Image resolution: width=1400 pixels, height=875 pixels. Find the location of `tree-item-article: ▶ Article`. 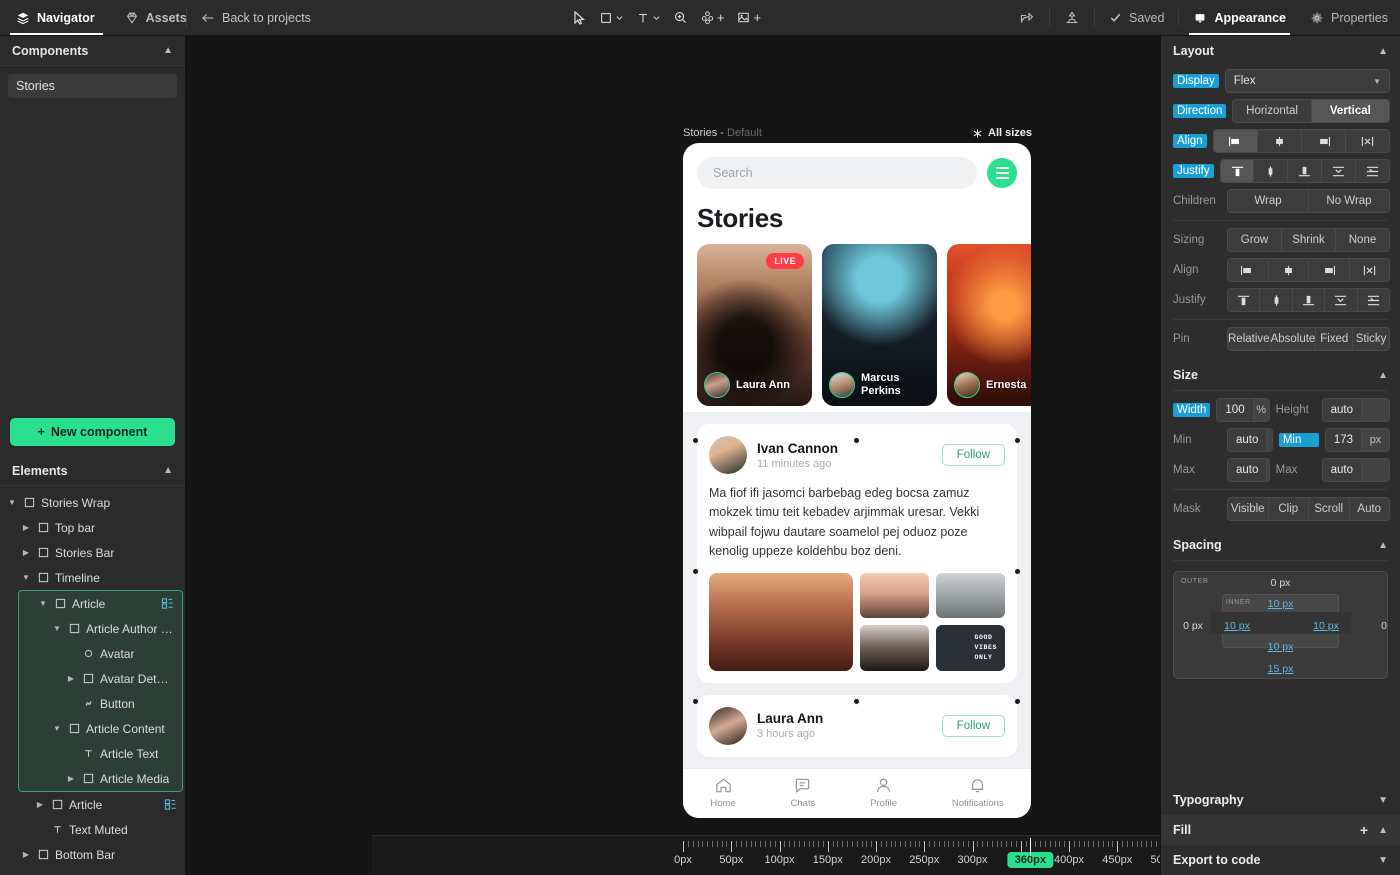

tree-item-article: ▶ Article is located at coordinates (92, 804).